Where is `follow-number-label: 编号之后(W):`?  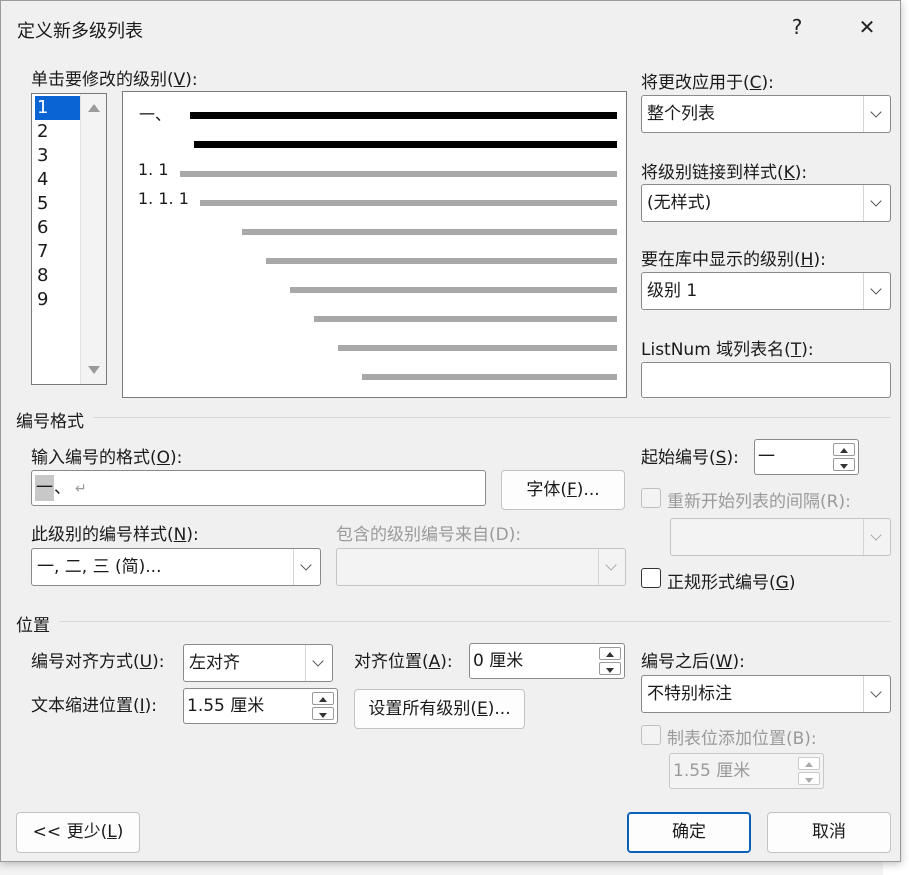
follow-number-label: 编号之后(W): is located at coordinates (693, 662).